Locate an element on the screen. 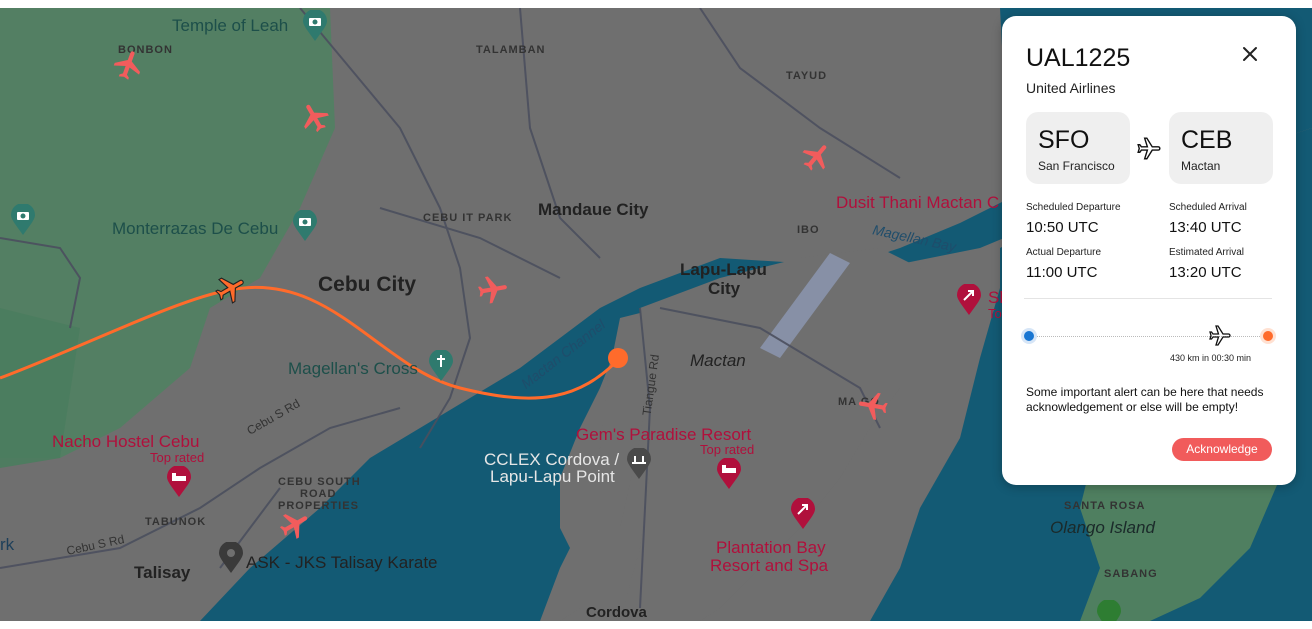 This screenshot has width=1312, height=629. label-monterrazas: Monterrazas De Cebu is located at coordinates (195, 229).